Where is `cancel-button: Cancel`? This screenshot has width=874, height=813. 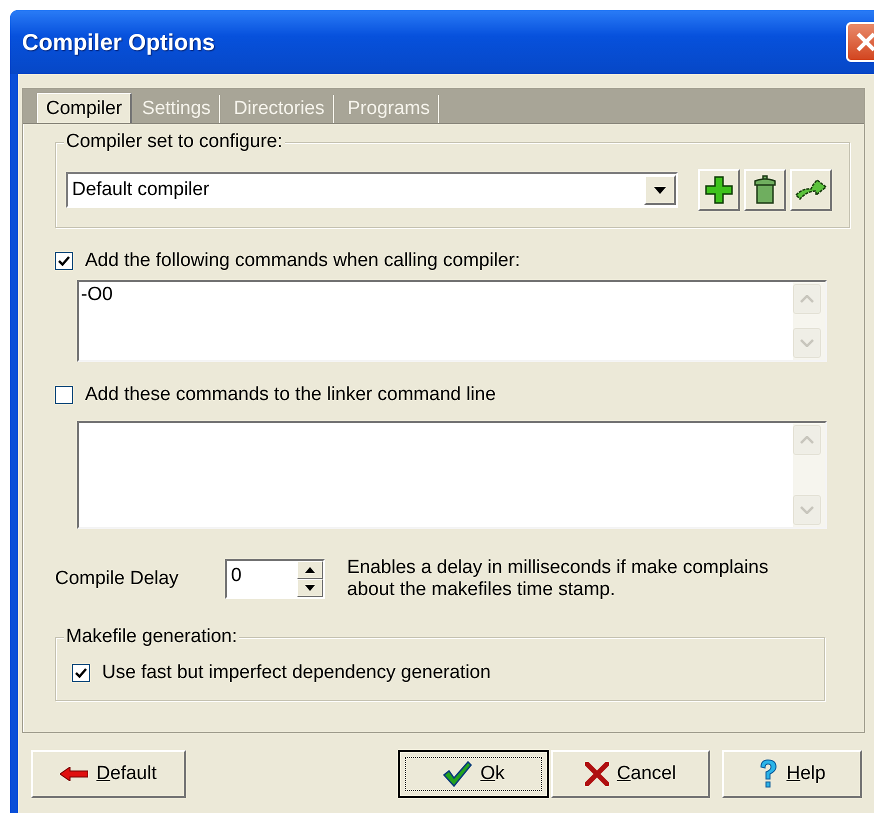 cancel-button: Cancel is located at coordinates (630, 774).